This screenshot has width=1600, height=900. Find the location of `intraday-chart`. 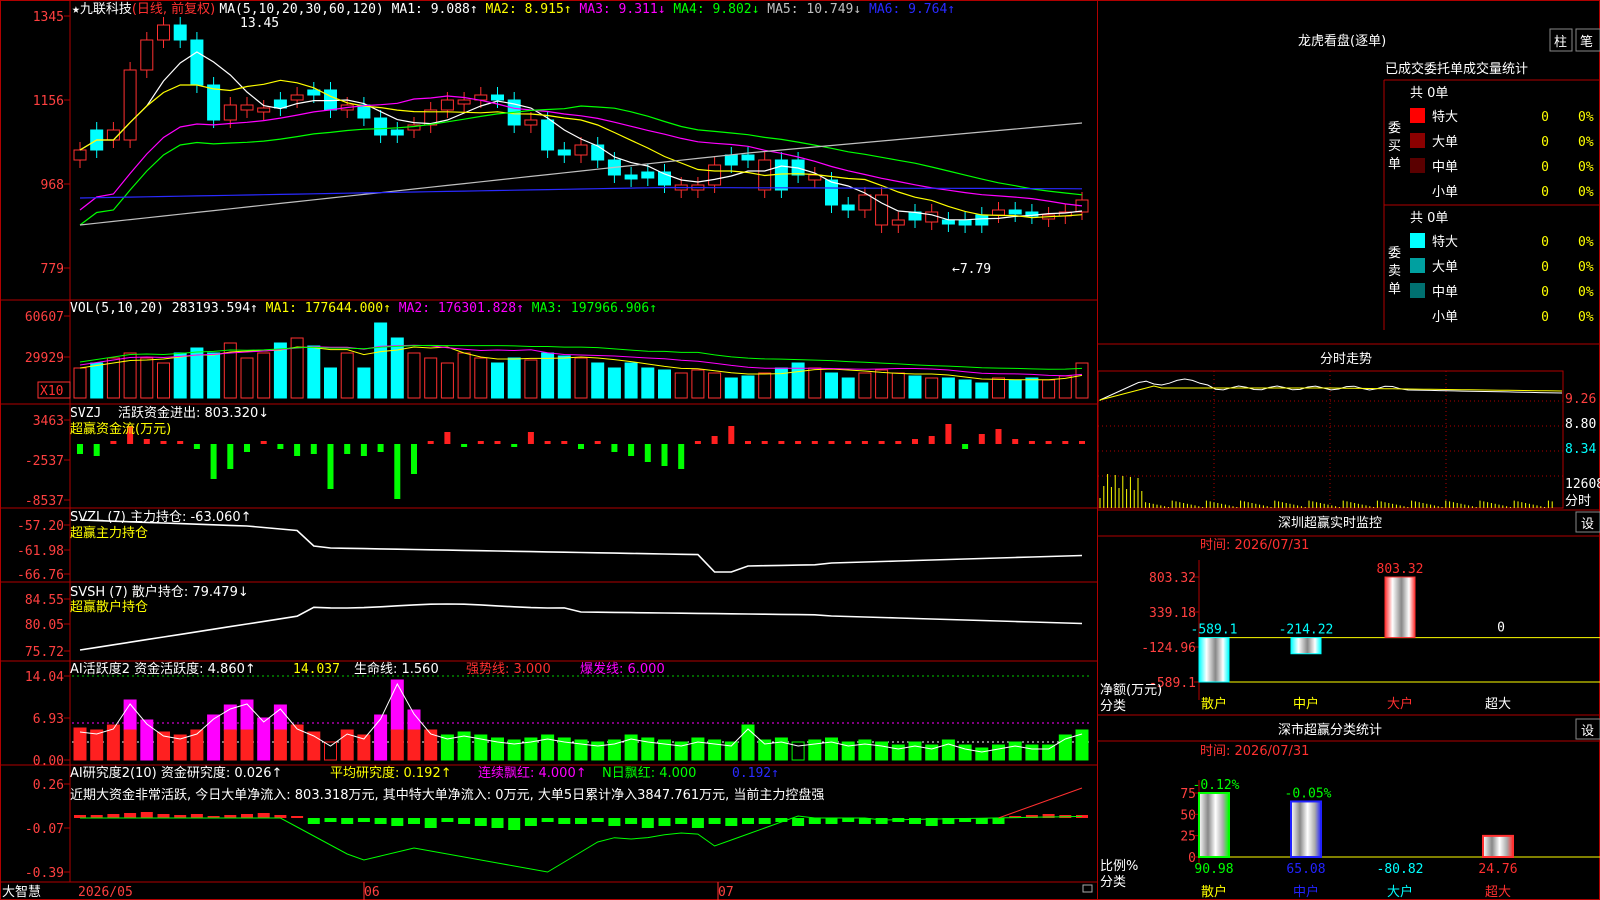

intraday-chart is located at coordinates (1330, 439).